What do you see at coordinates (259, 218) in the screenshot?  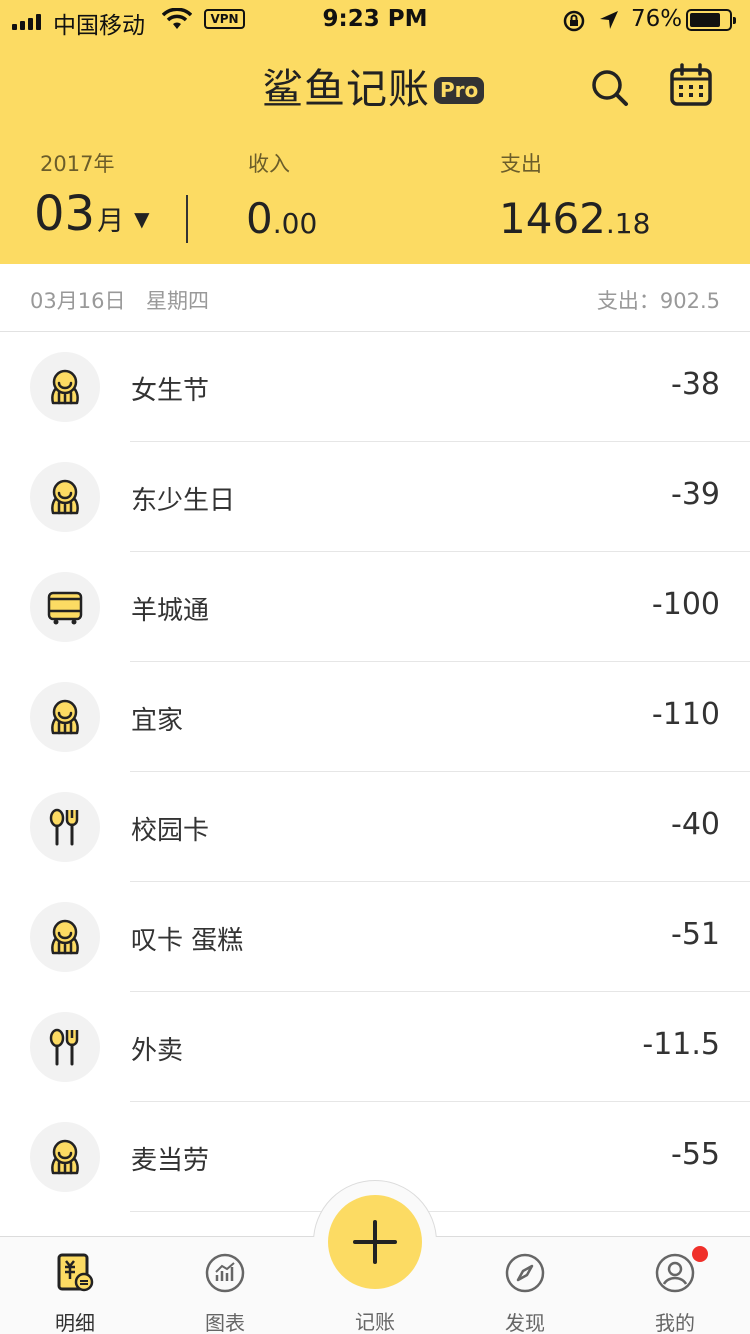 I see `income-integer: 0` at bounding box center [259, 218].